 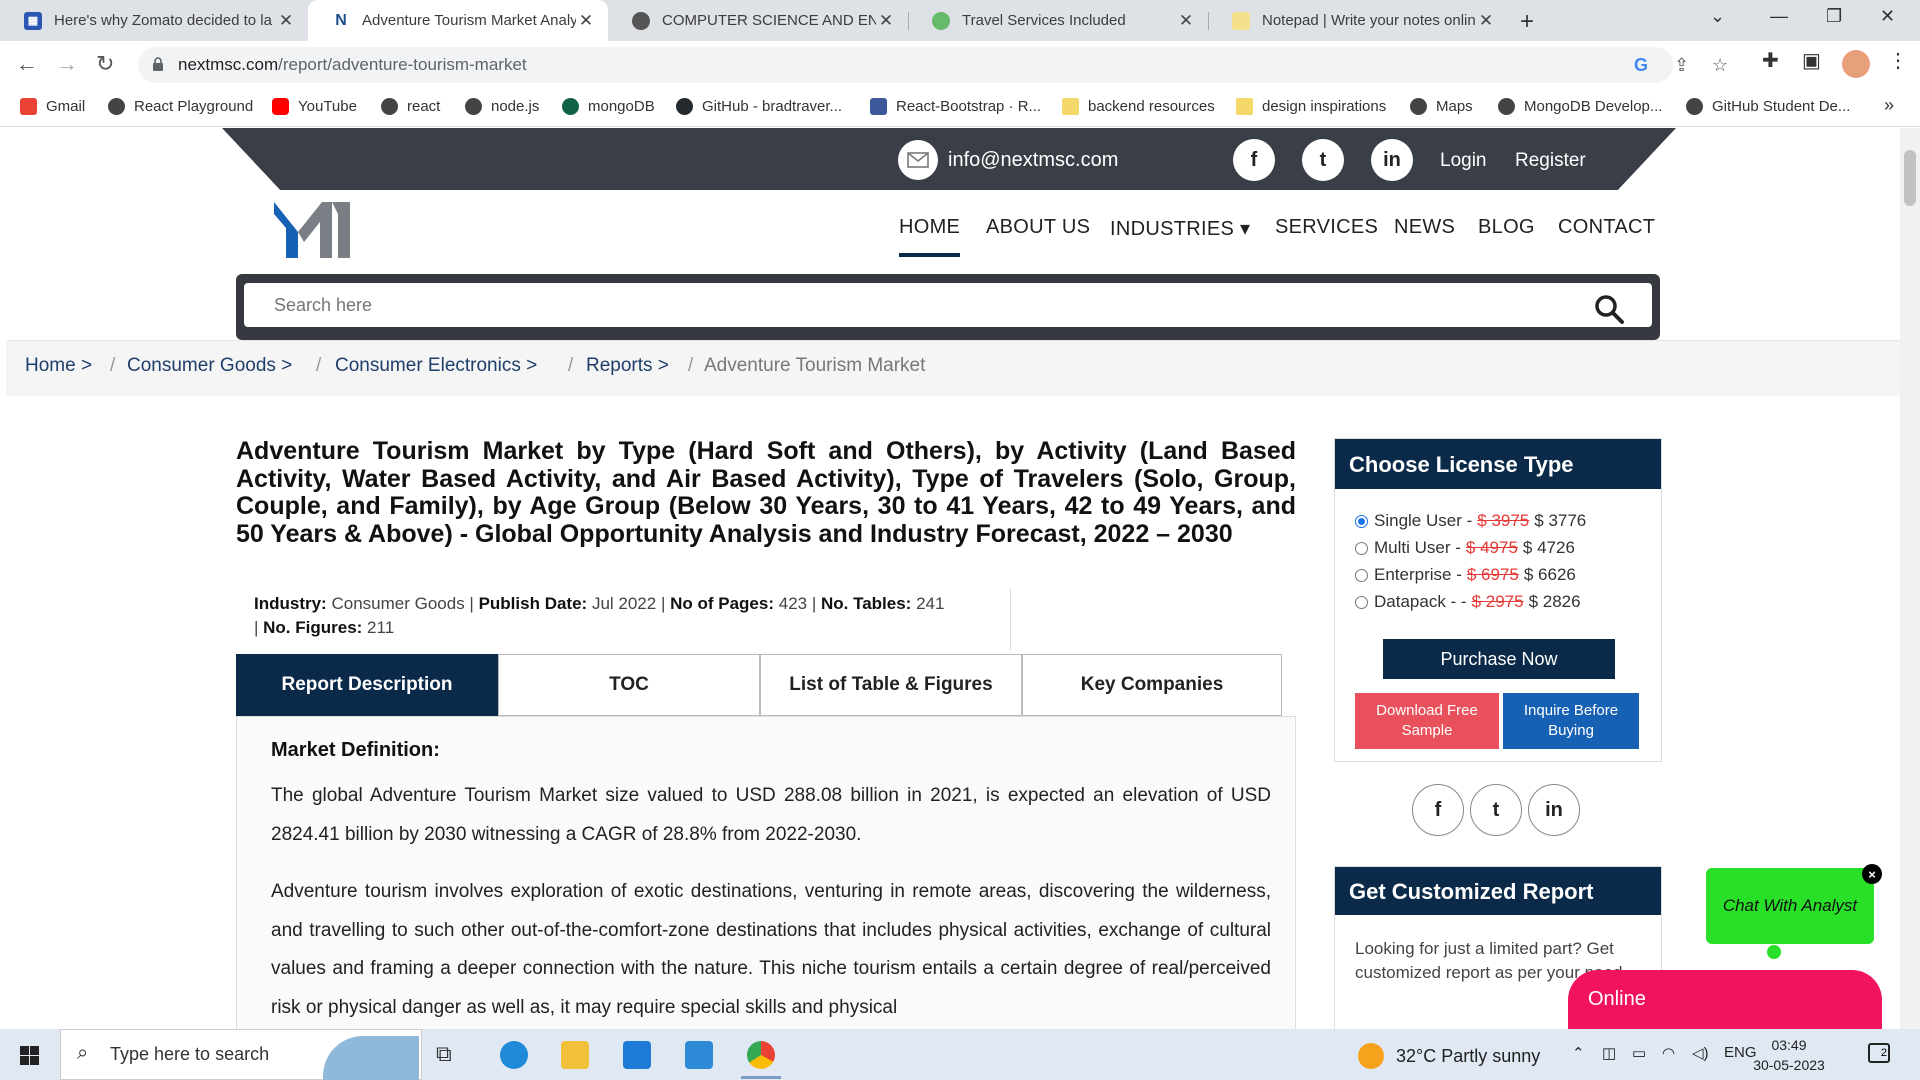 I want to click on tray-chevron-icon: ⌃, so click(x=1578, y=1053).